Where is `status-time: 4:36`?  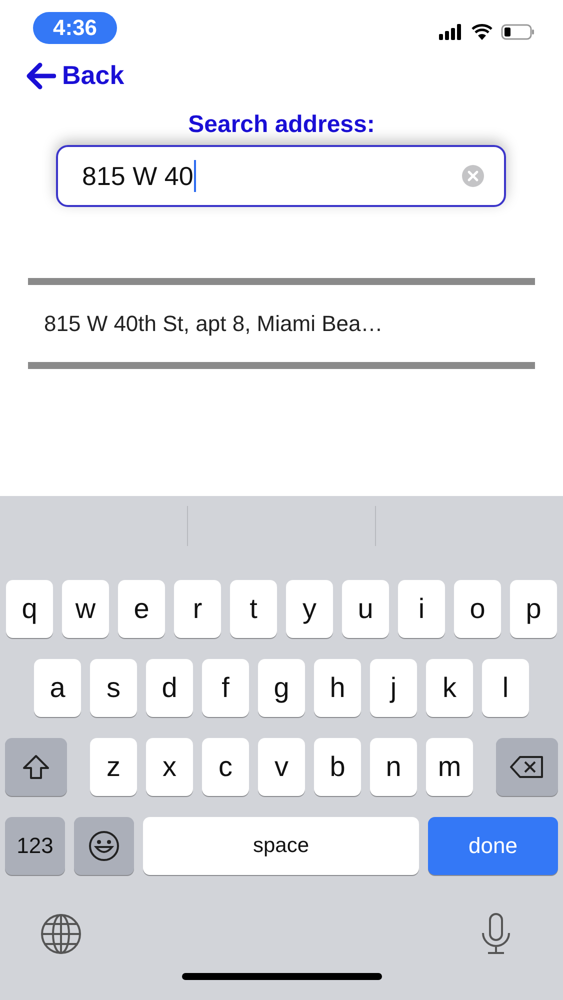
status-time: 4:36 is located at coordinates (75, 28).